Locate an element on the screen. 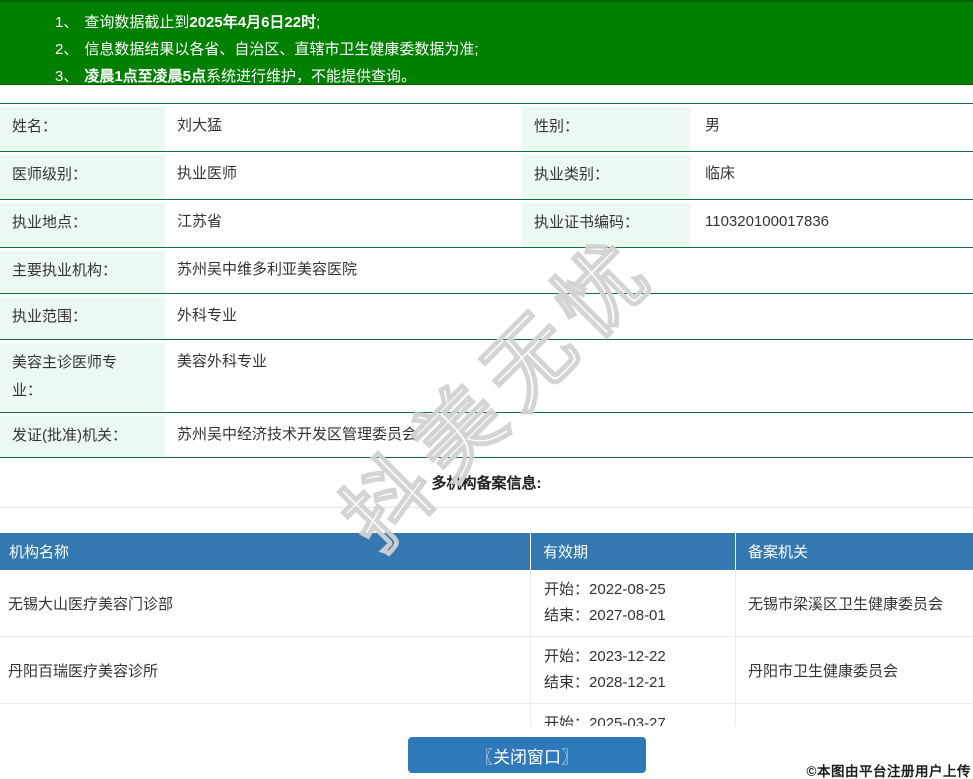 The width and height of the screenshot is (973, 779). field-label-issuing-authority: 发证(批准)机关： is located at coordinates (82, 435).